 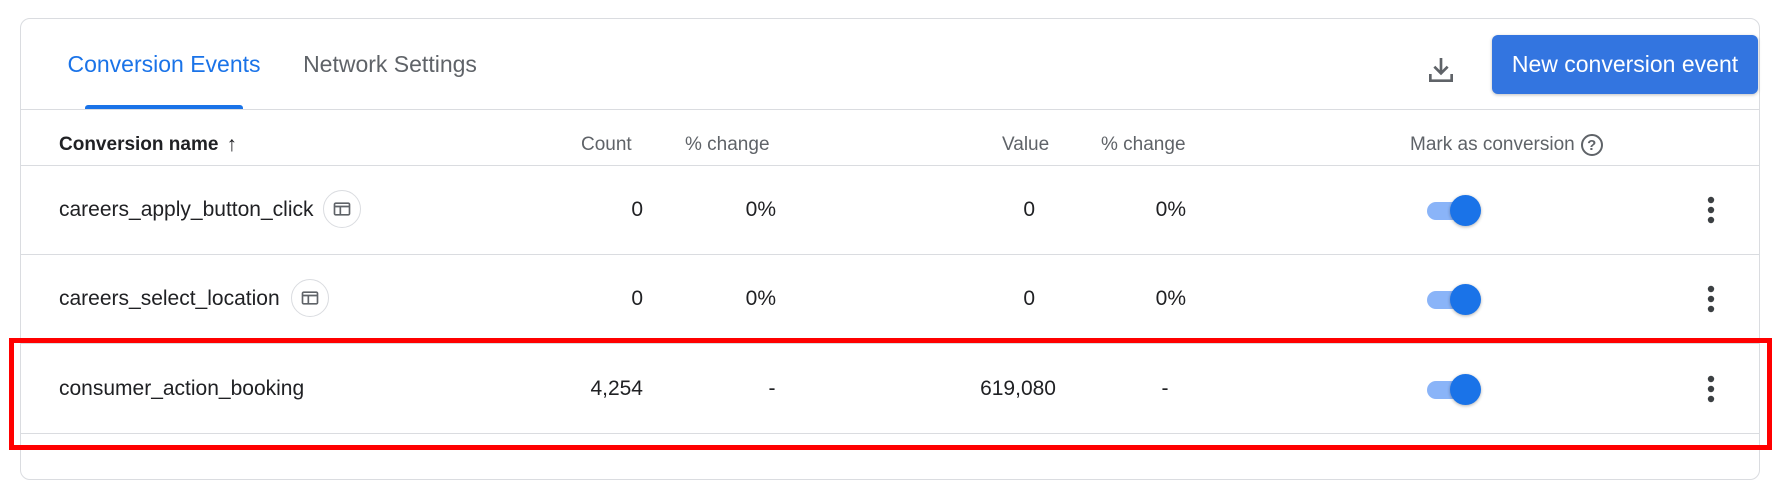 I want to click on download-button, so click(x=1441, y=70).